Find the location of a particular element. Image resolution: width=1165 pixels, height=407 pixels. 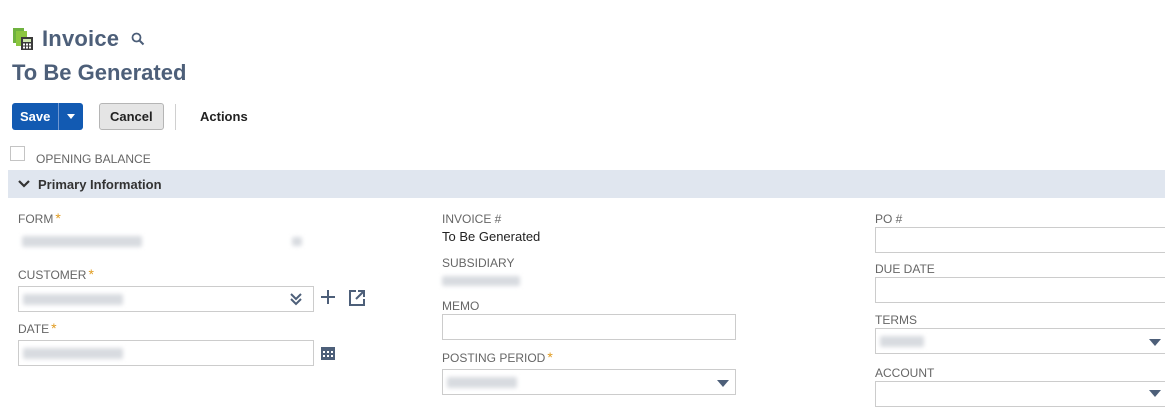

due-date-field is located at coordinates (1020, 290).